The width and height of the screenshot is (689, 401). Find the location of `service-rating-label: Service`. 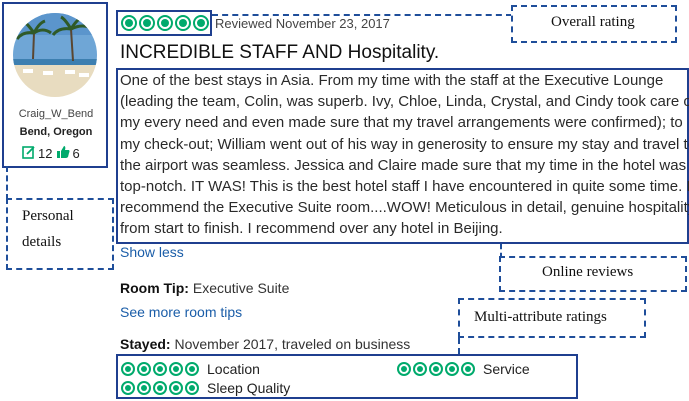

service-rating-label: Service is located at coordinates (506, 369).